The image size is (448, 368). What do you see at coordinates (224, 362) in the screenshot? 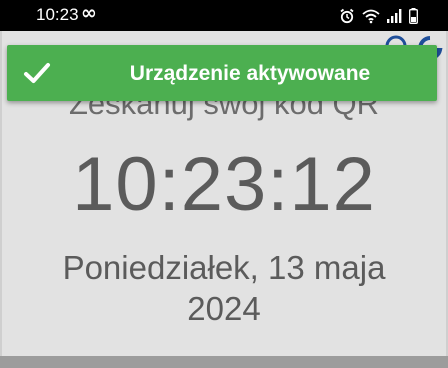
I see `bottom-bar` at bounding box center [224, 362].